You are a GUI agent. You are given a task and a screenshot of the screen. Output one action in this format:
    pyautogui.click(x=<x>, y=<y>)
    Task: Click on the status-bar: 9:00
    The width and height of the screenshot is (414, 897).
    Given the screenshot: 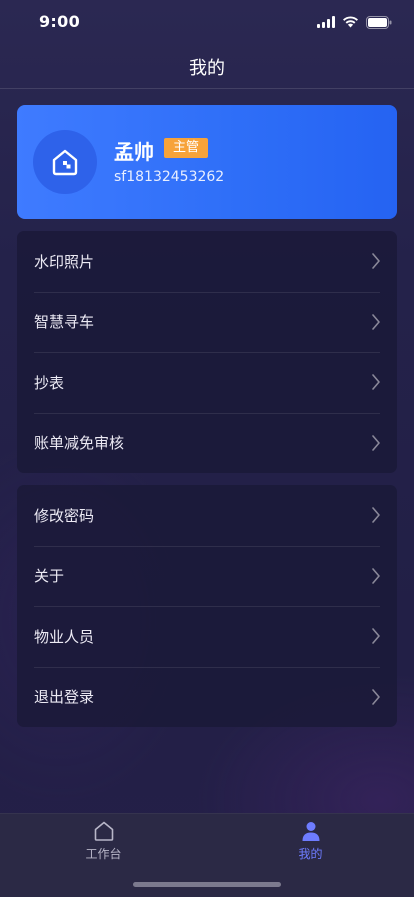 What is the action you would take?
    pyautogui.click(x=207, y=22)
    